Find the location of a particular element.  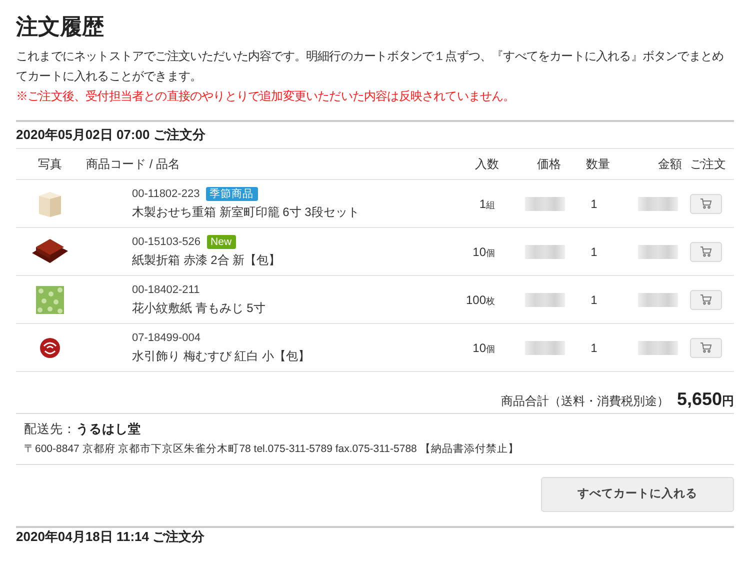

patterned-paper-image is located at coordinates (50, 300).